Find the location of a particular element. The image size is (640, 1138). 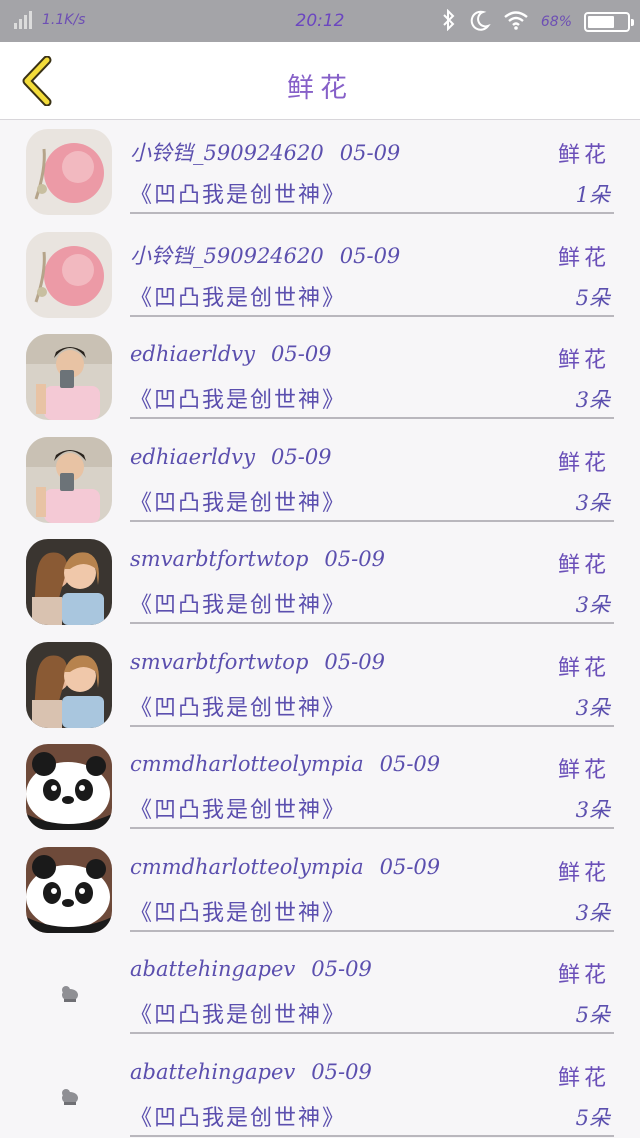

moon-icon is located at coordinates (480, 22).